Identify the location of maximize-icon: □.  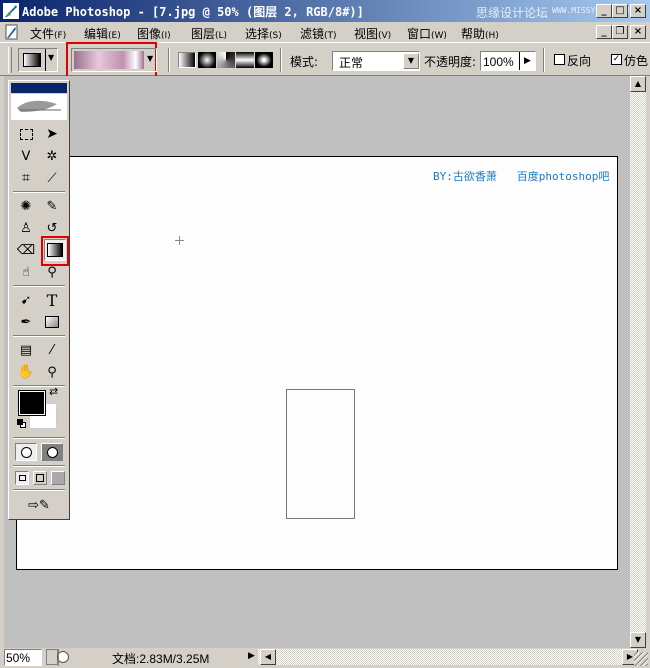
(620, 10).